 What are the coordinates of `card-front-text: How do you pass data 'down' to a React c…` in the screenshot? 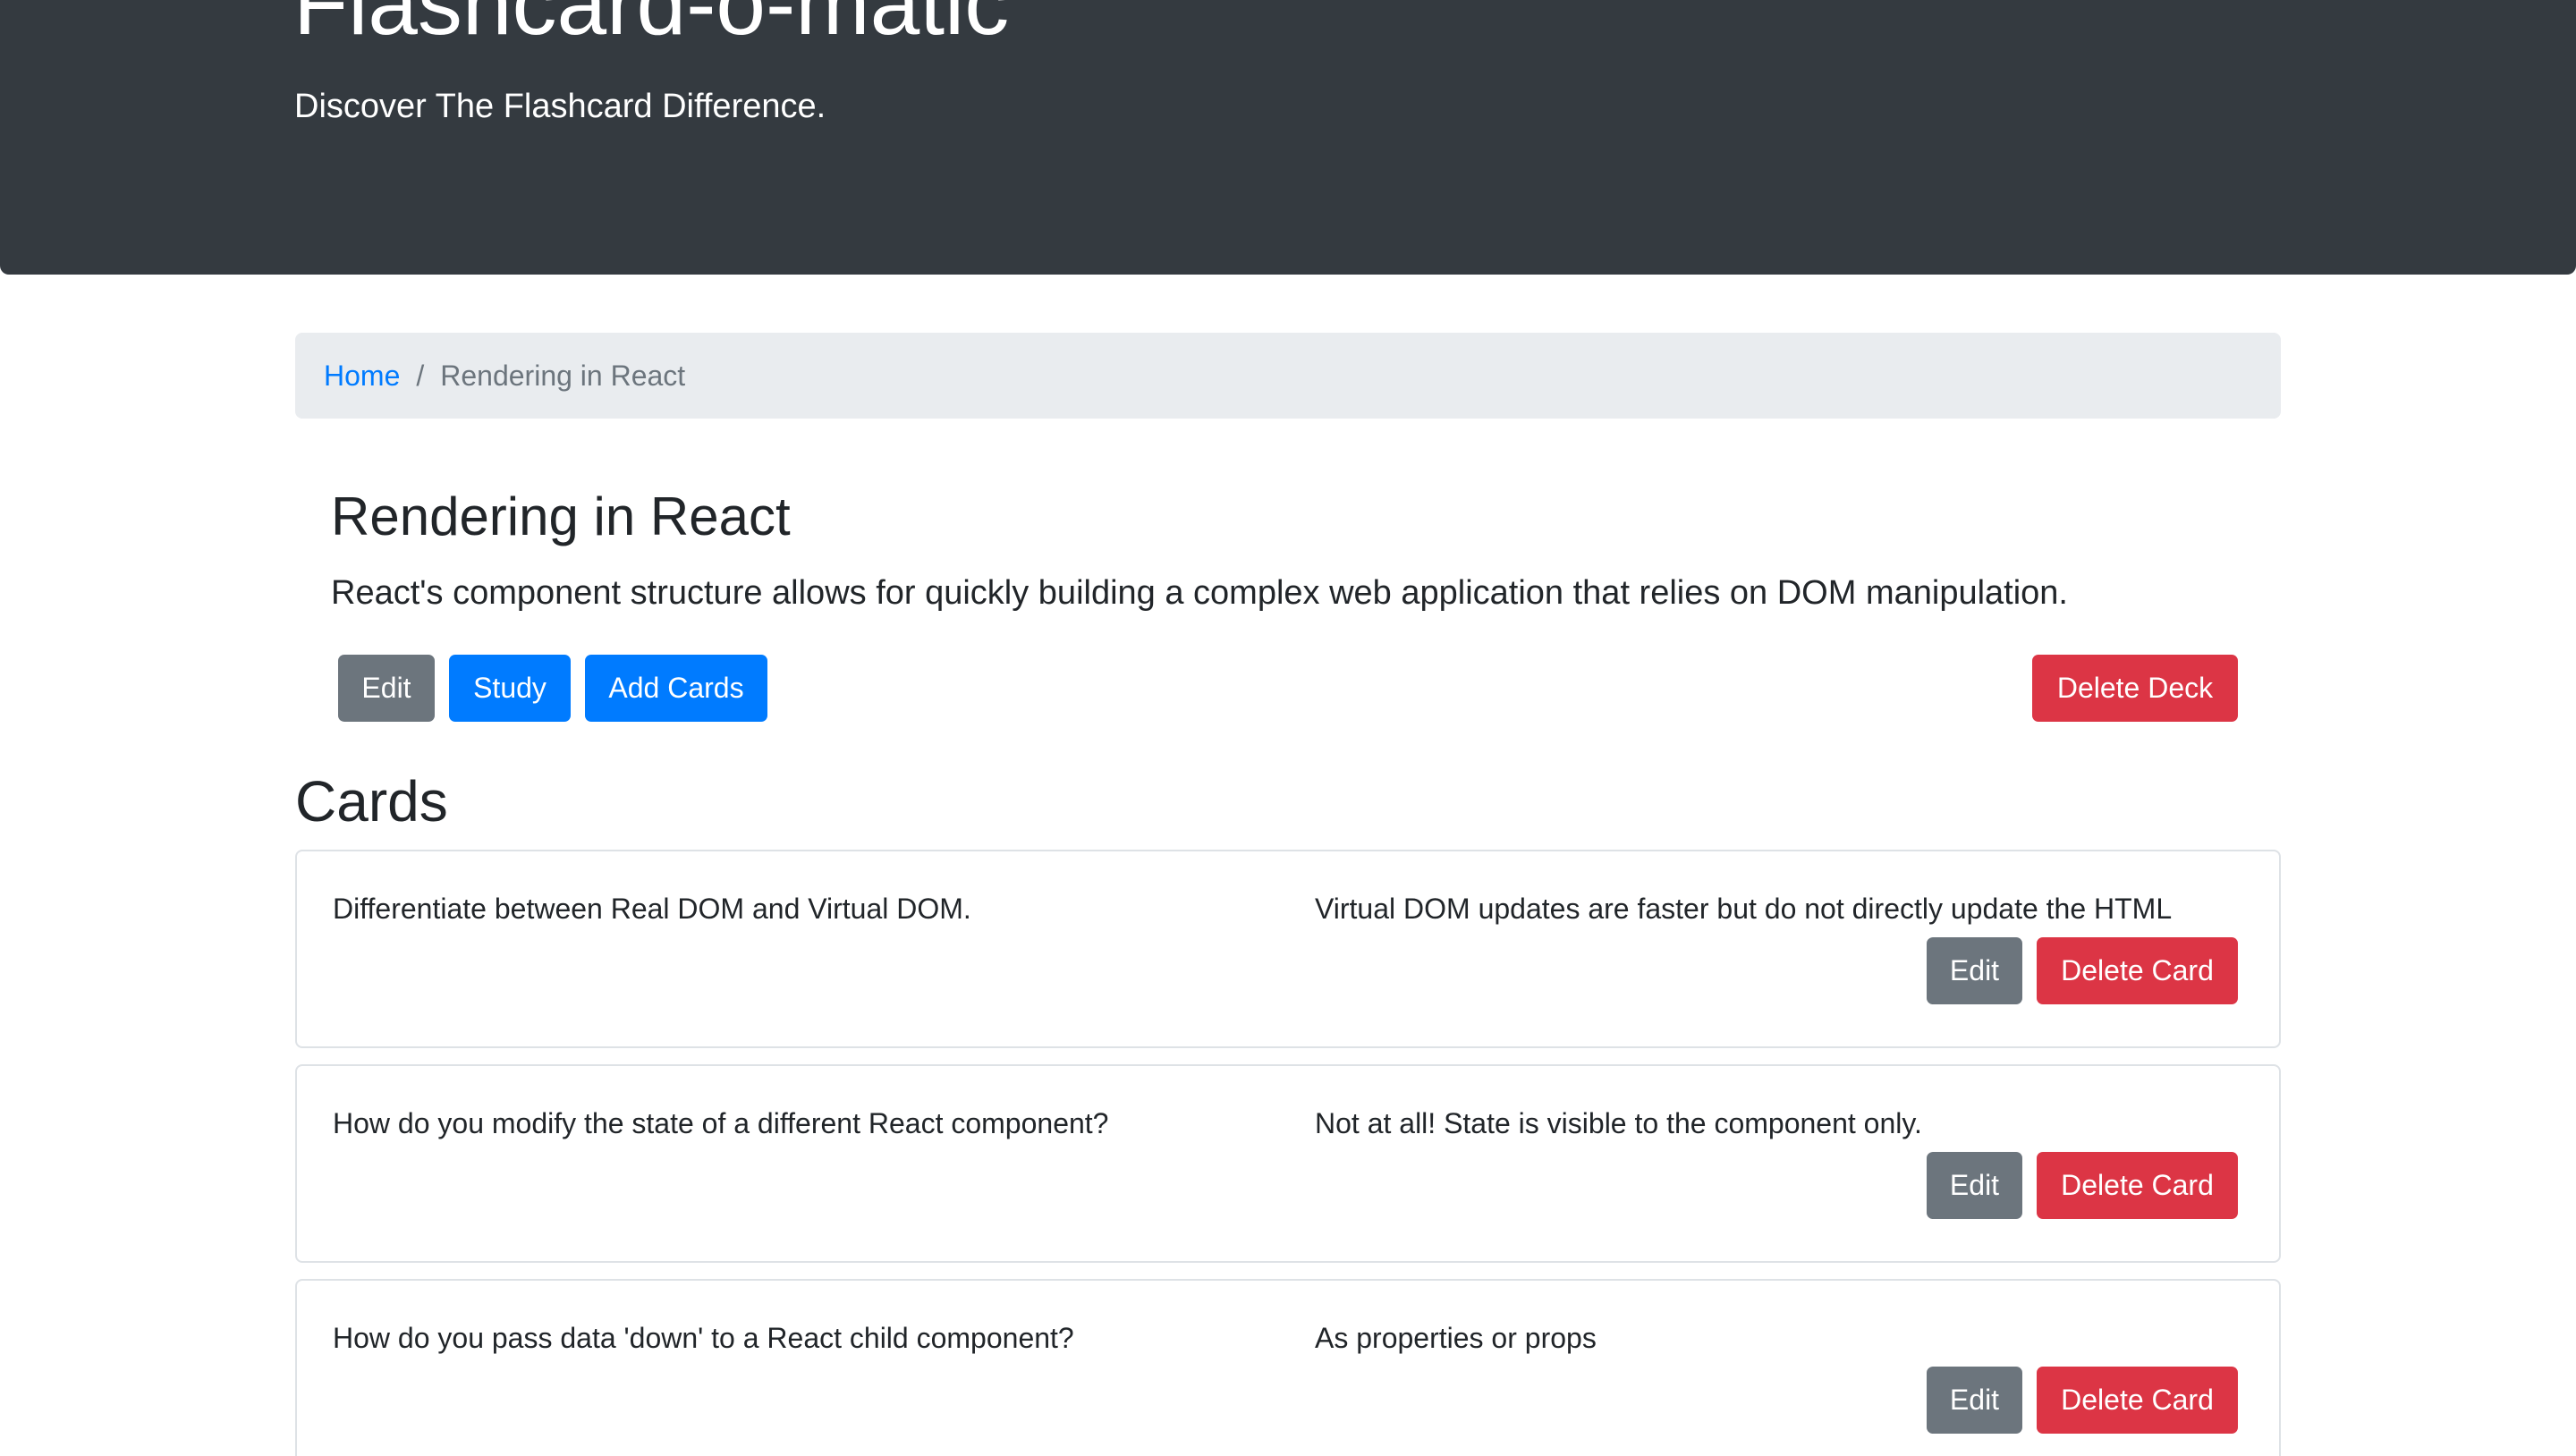 It's located at (703, 1338).